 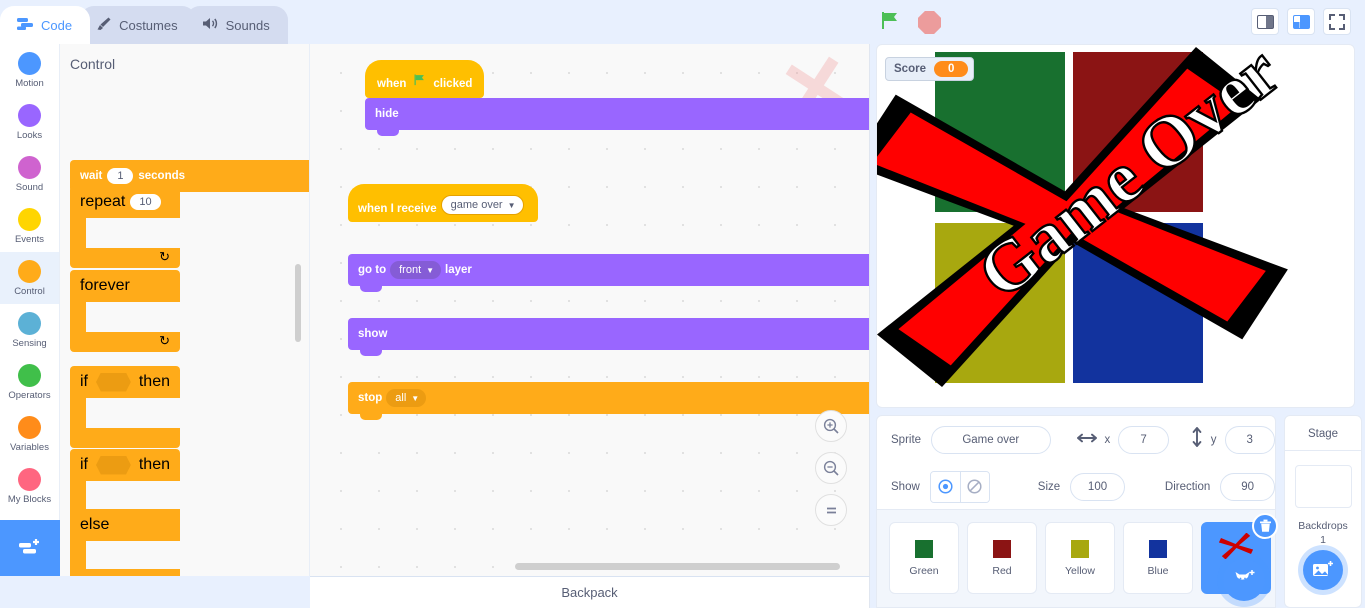 What do you see at coordinates (1323, 511) in the screenshot?
I see `stage-selector-panel: Stage Backdrops 1` at bounding box center [1323, 511].